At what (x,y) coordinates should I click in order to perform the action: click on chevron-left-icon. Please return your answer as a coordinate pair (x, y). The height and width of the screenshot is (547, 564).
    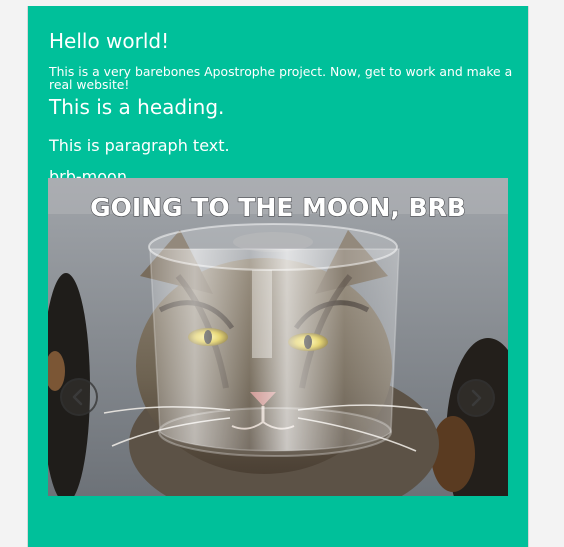
    Looking at the image, I should click on (77, 397).